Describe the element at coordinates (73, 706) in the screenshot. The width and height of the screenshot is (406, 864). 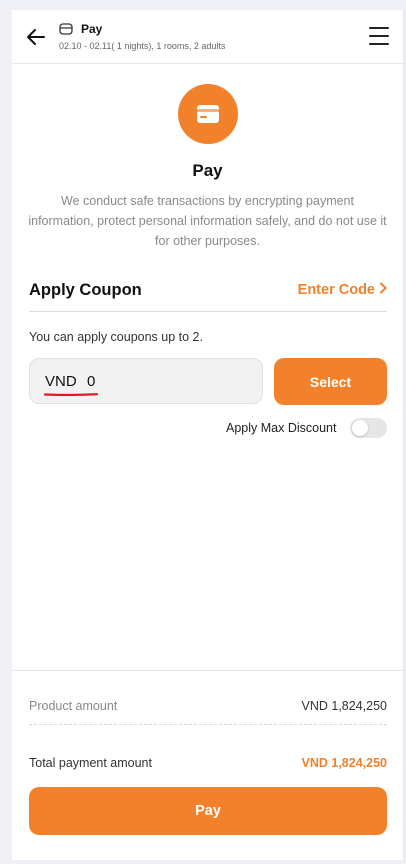
I see `product-amount-label: Product amount` at that location.